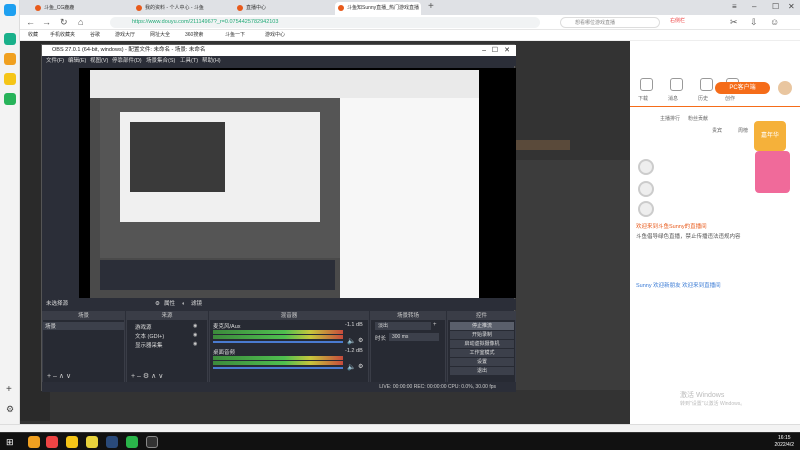 The height and width of the screenshot is (450, 800). What do you see at coordinates (83, 326) in the screenshot?
I see `scene-item: 场景` at bounding box center [83, 326].